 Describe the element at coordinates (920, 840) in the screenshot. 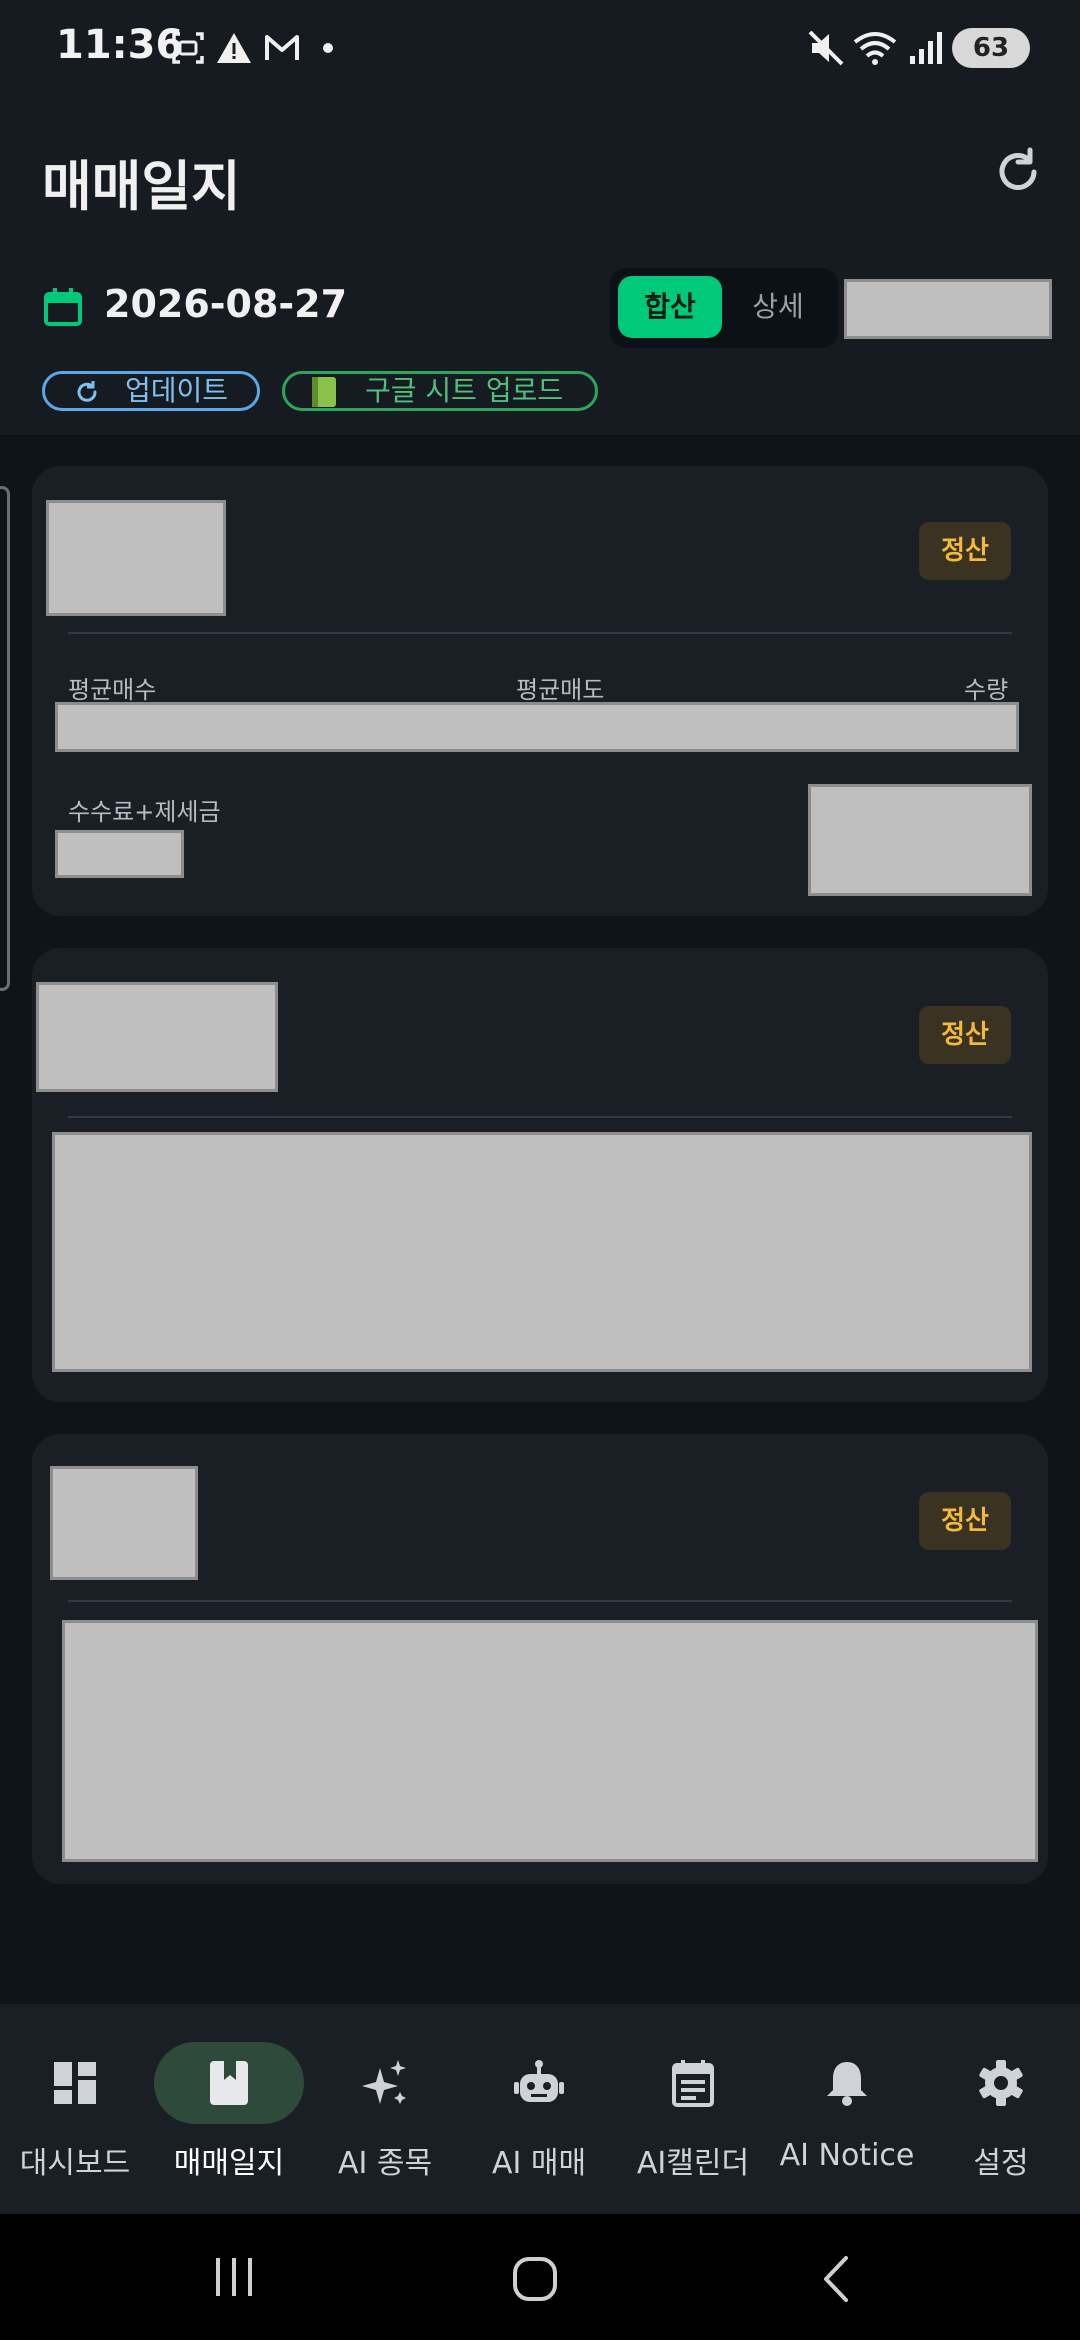

I see `redacted-profit` at that location.